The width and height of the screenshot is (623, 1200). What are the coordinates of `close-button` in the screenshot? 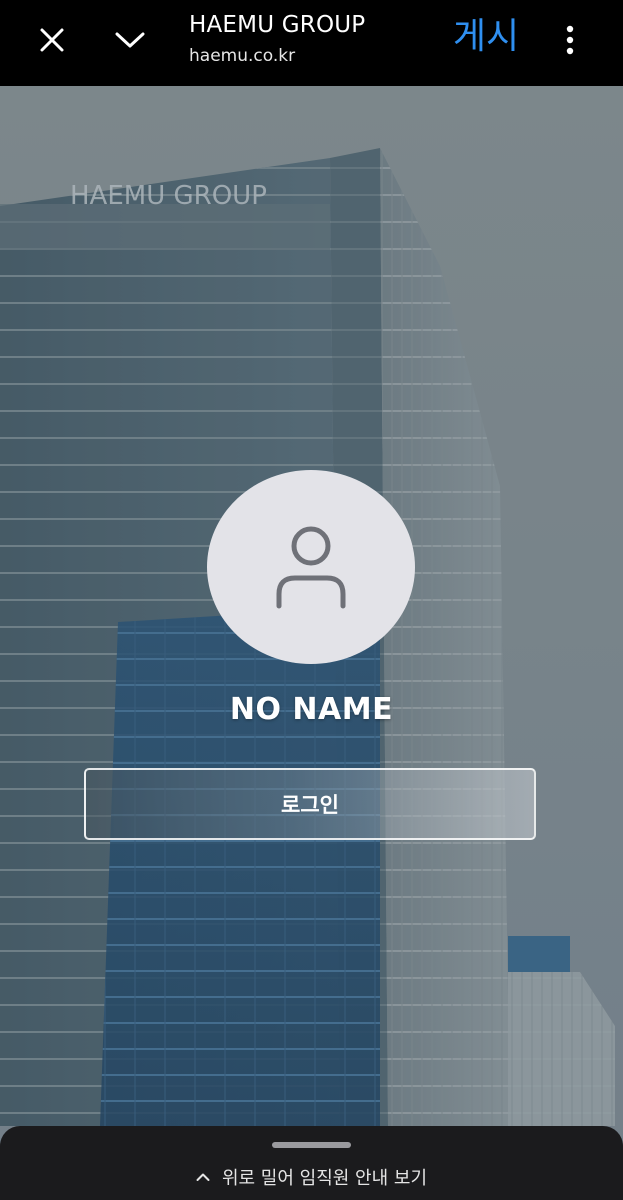 It's located at (52, 40).